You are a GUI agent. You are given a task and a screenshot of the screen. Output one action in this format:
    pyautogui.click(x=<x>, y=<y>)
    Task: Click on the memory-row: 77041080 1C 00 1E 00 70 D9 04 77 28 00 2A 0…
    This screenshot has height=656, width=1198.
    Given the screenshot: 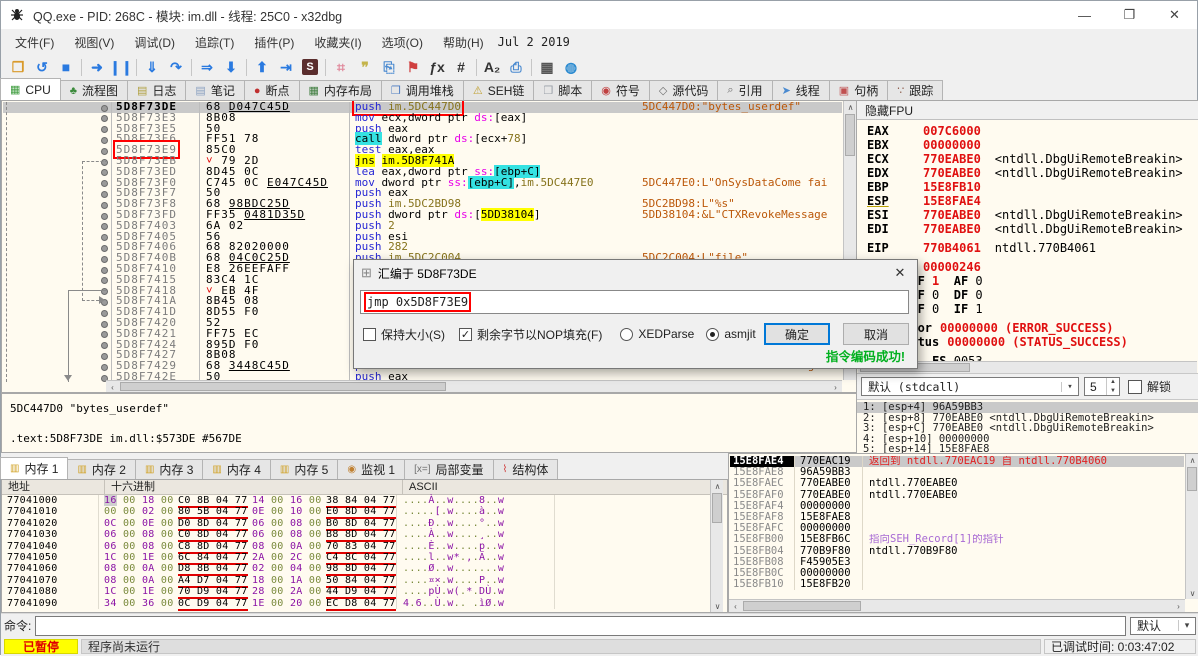 What is the action you would take?
    pyautogui.click(x=364, y=593)
    